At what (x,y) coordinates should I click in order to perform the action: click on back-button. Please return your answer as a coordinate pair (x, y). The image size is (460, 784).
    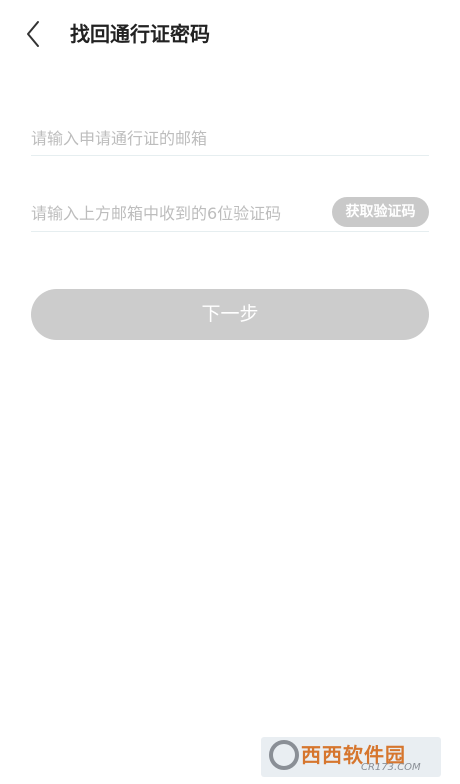
    Looking at the image, I should click on (34, 34).